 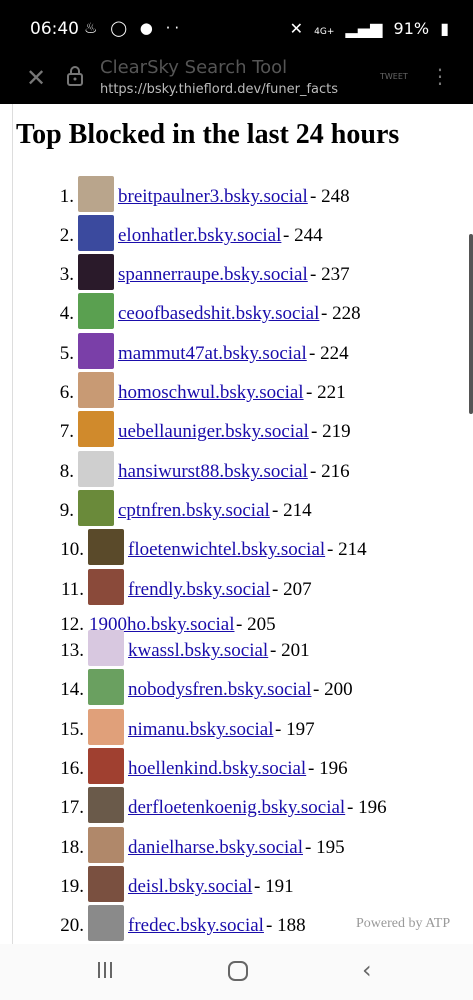 I want to click on home-icon, so click(x=238, y=971).